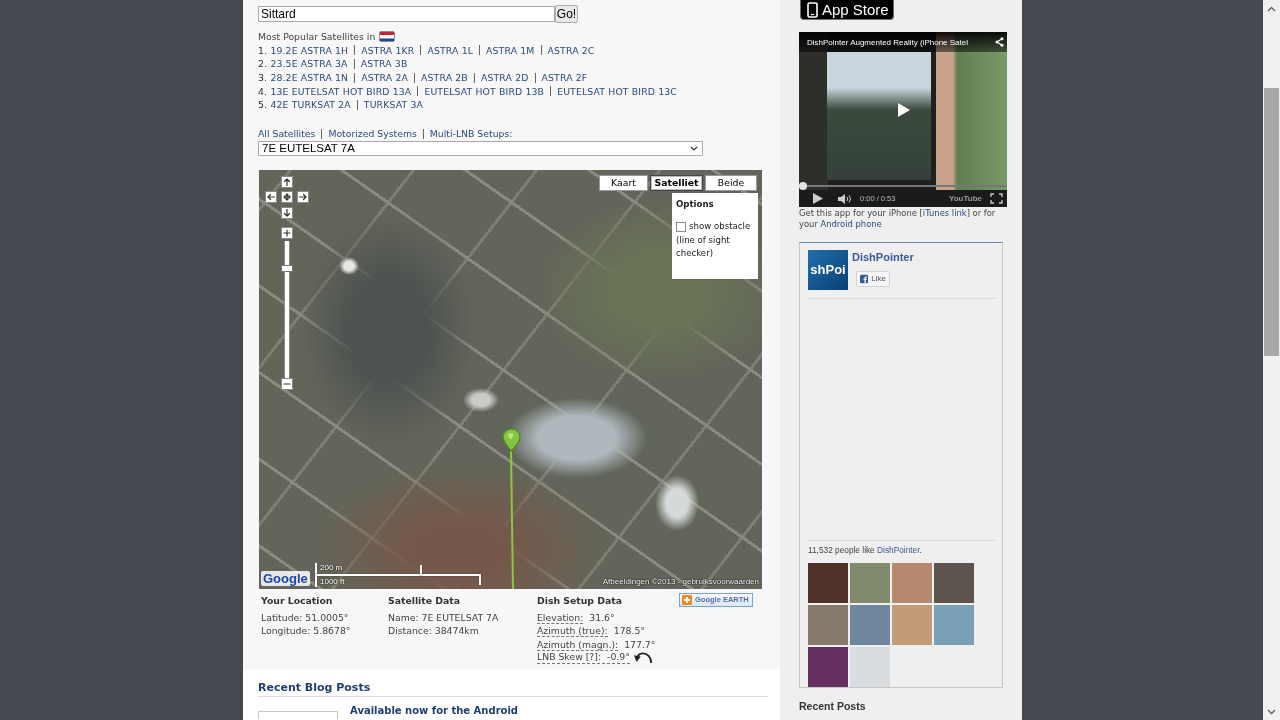  Describe the element at coordinates (832, 706) in the screenshot. I see `sidebar-heading: Recent Posts` at that location.